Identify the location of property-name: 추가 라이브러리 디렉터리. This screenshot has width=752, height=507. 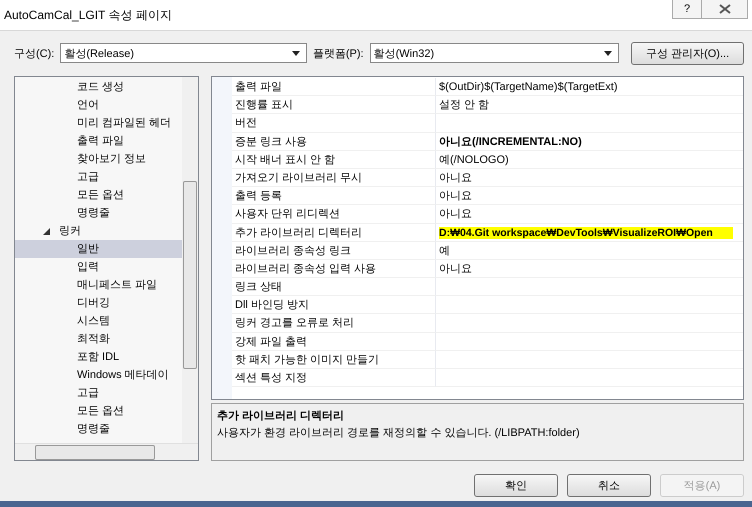
(334, 233).